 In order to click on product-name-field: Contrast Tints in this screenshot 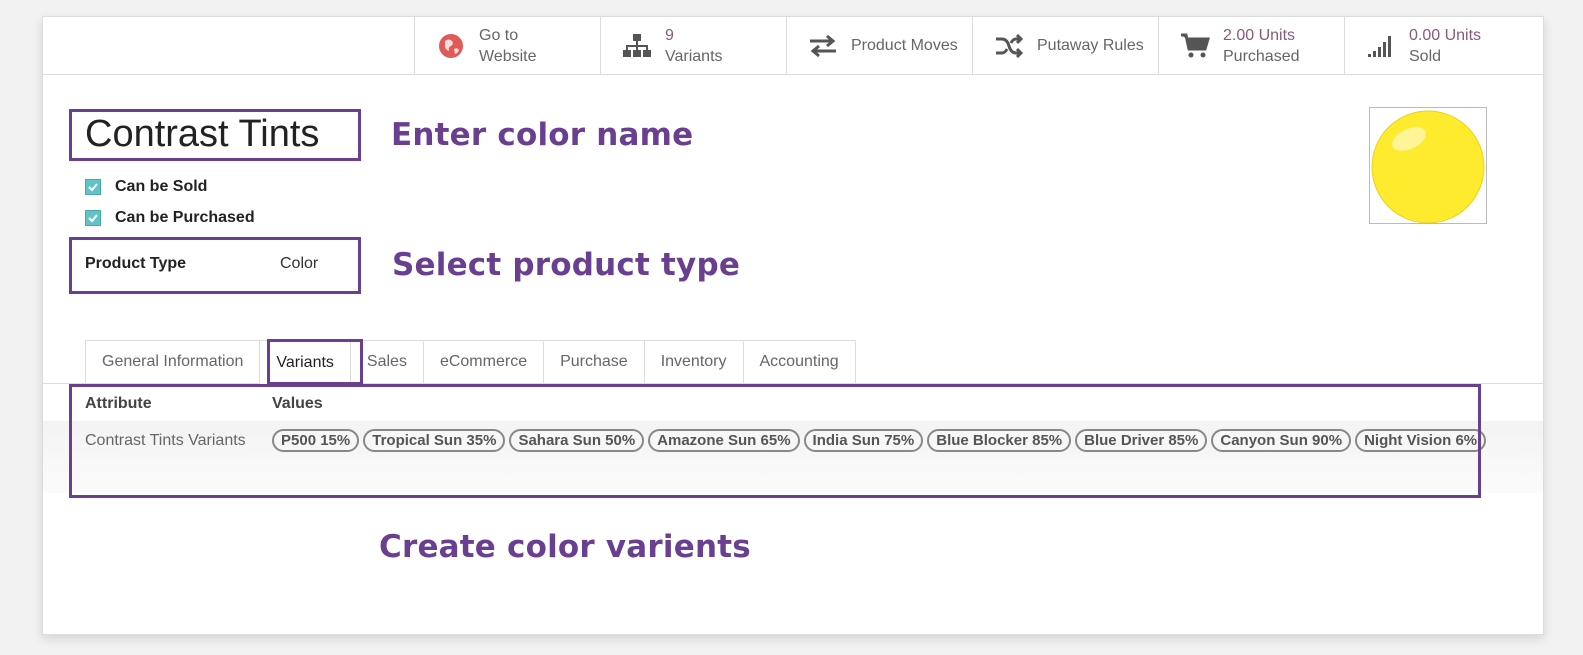, I will do `click(202, 134)`.